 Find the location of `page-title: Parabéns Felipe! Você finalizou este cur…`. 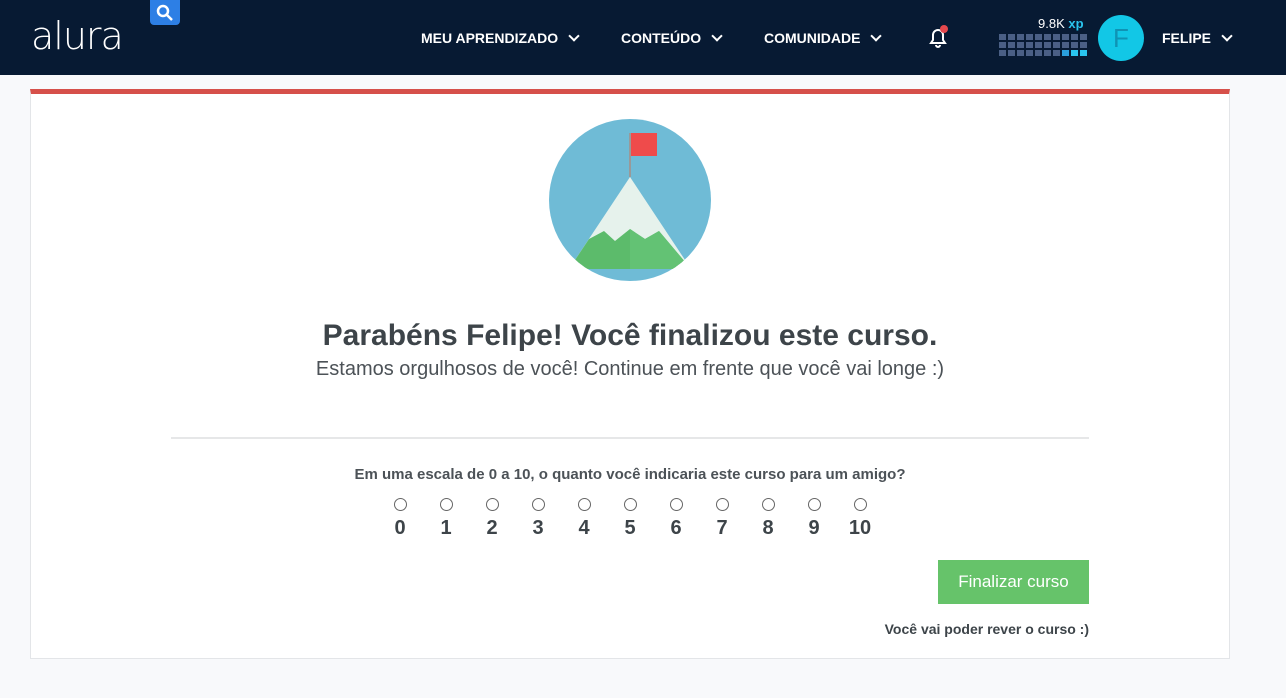

page-title: Parabéns Felipe! Você finalizou este cur… is located at coordinates (630, 335).